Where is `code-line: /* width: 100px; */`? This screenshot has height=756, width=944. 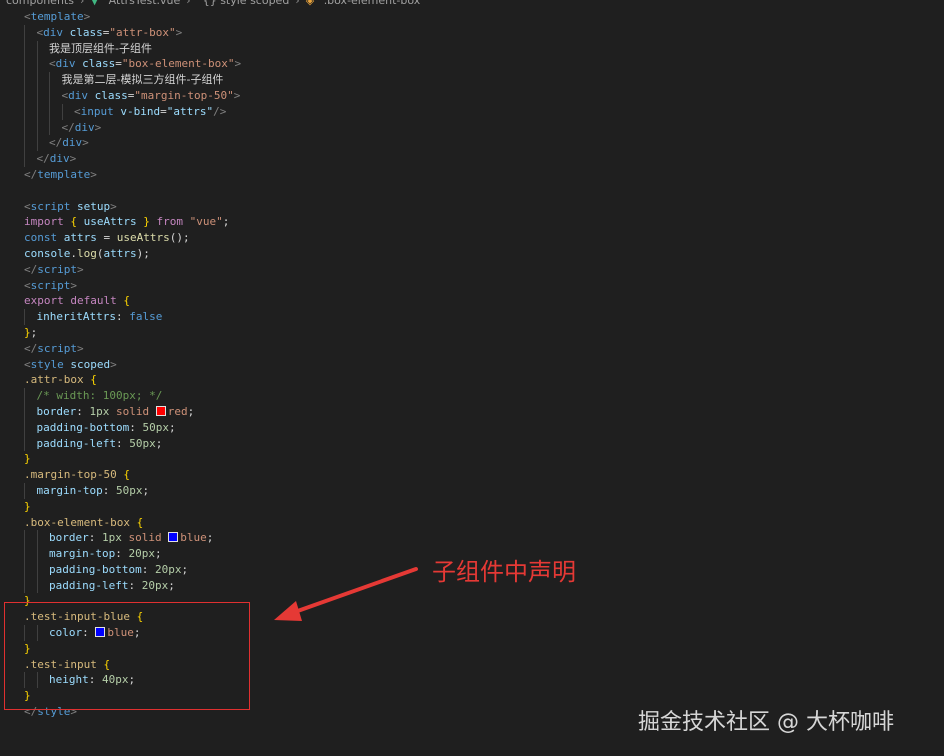
code-line: /* width: 100px; */ is located at coordinates (484, 396).